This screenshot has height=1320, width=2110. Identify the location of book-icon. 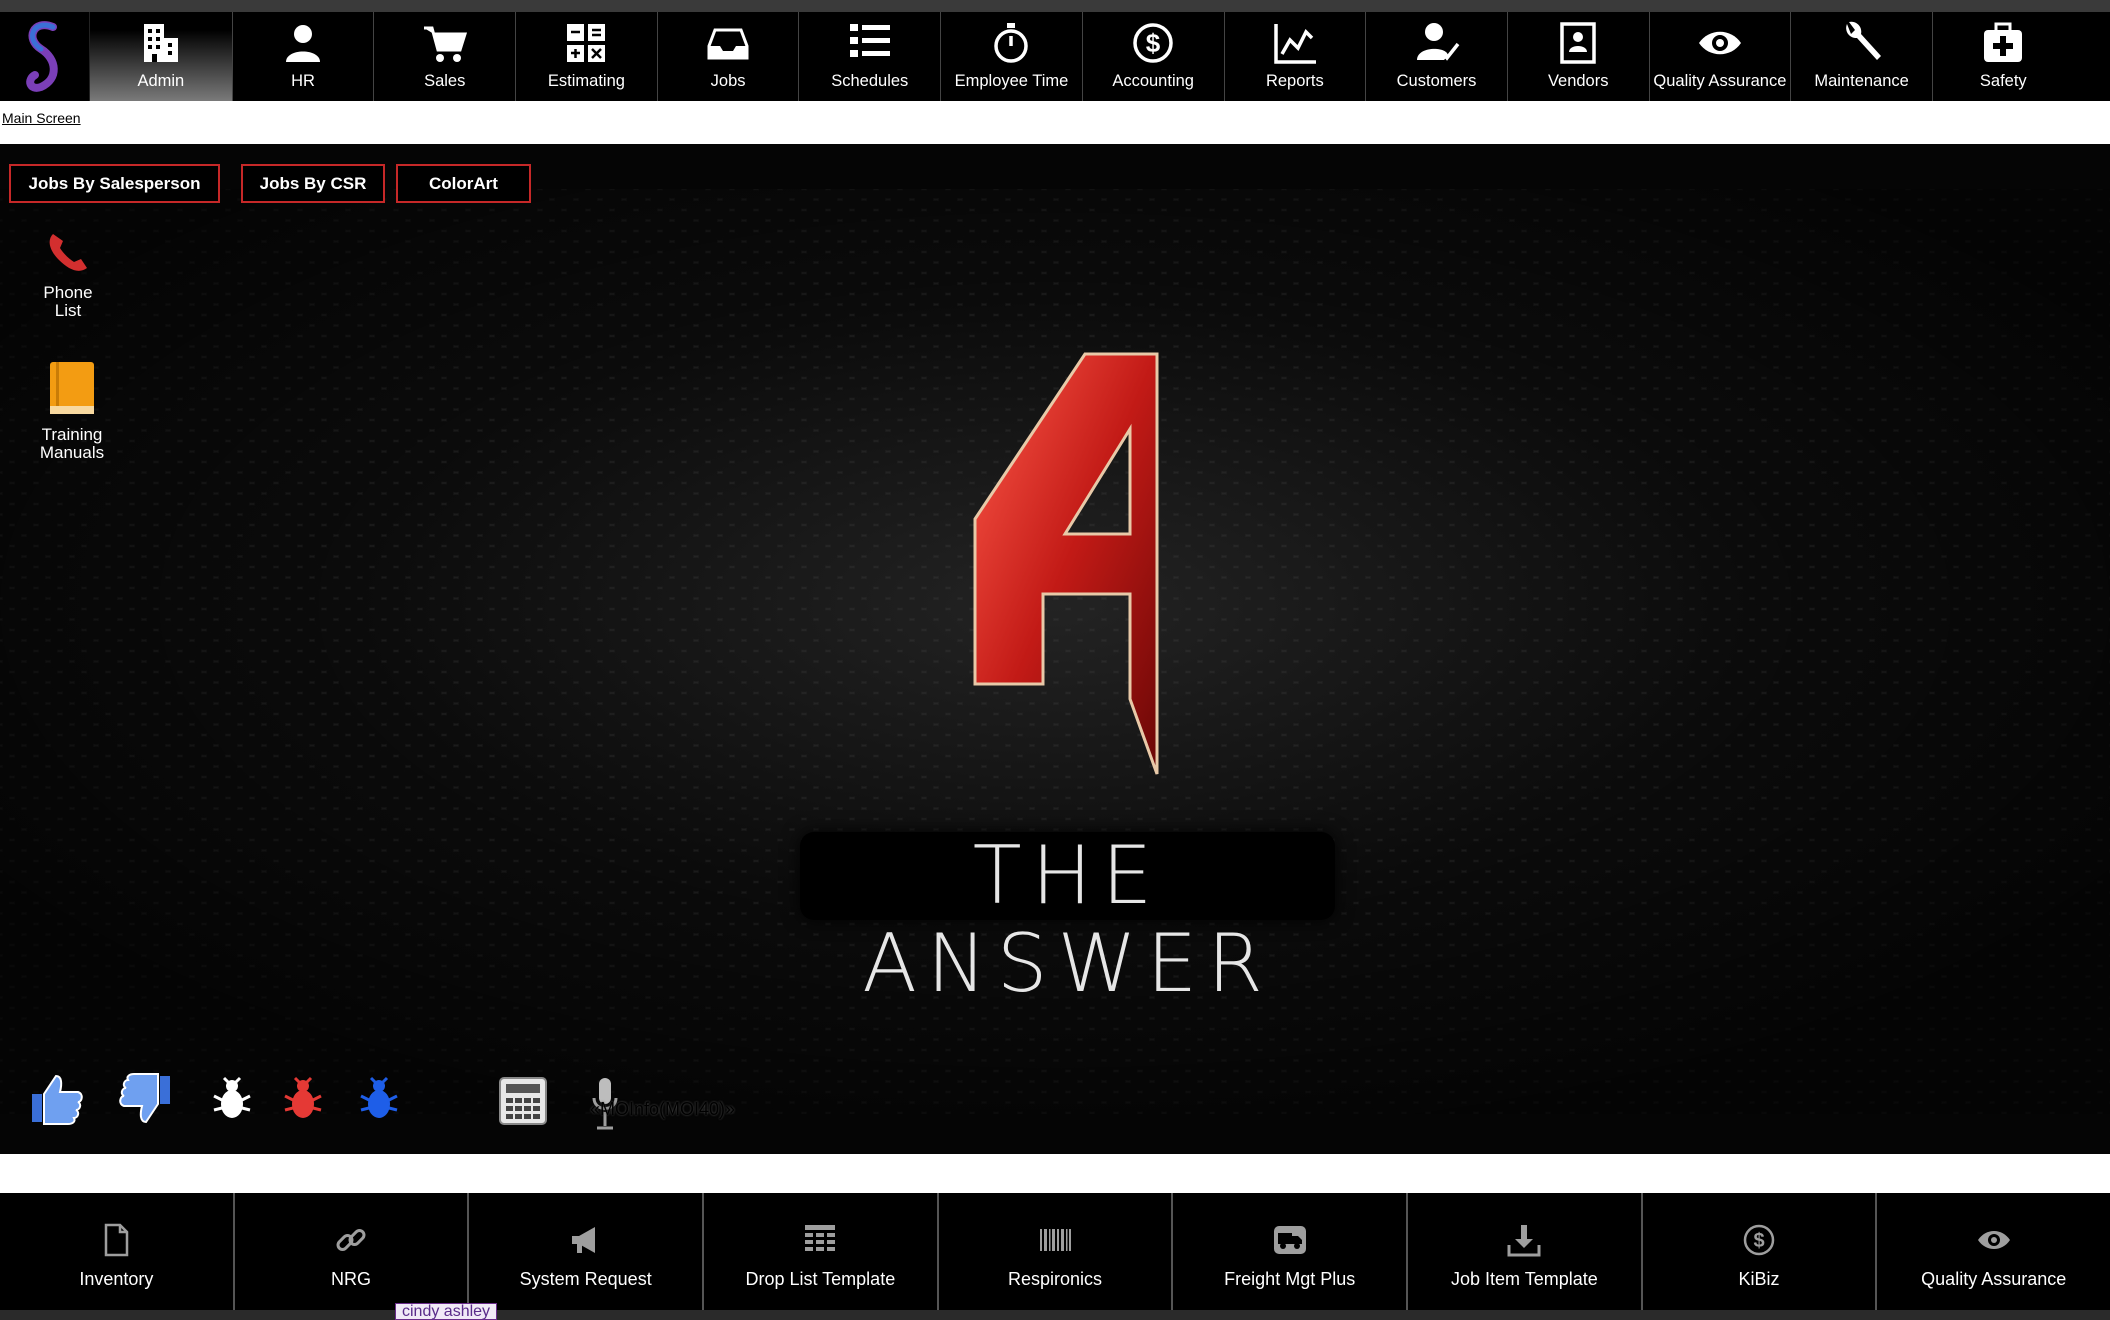
(72, 388).